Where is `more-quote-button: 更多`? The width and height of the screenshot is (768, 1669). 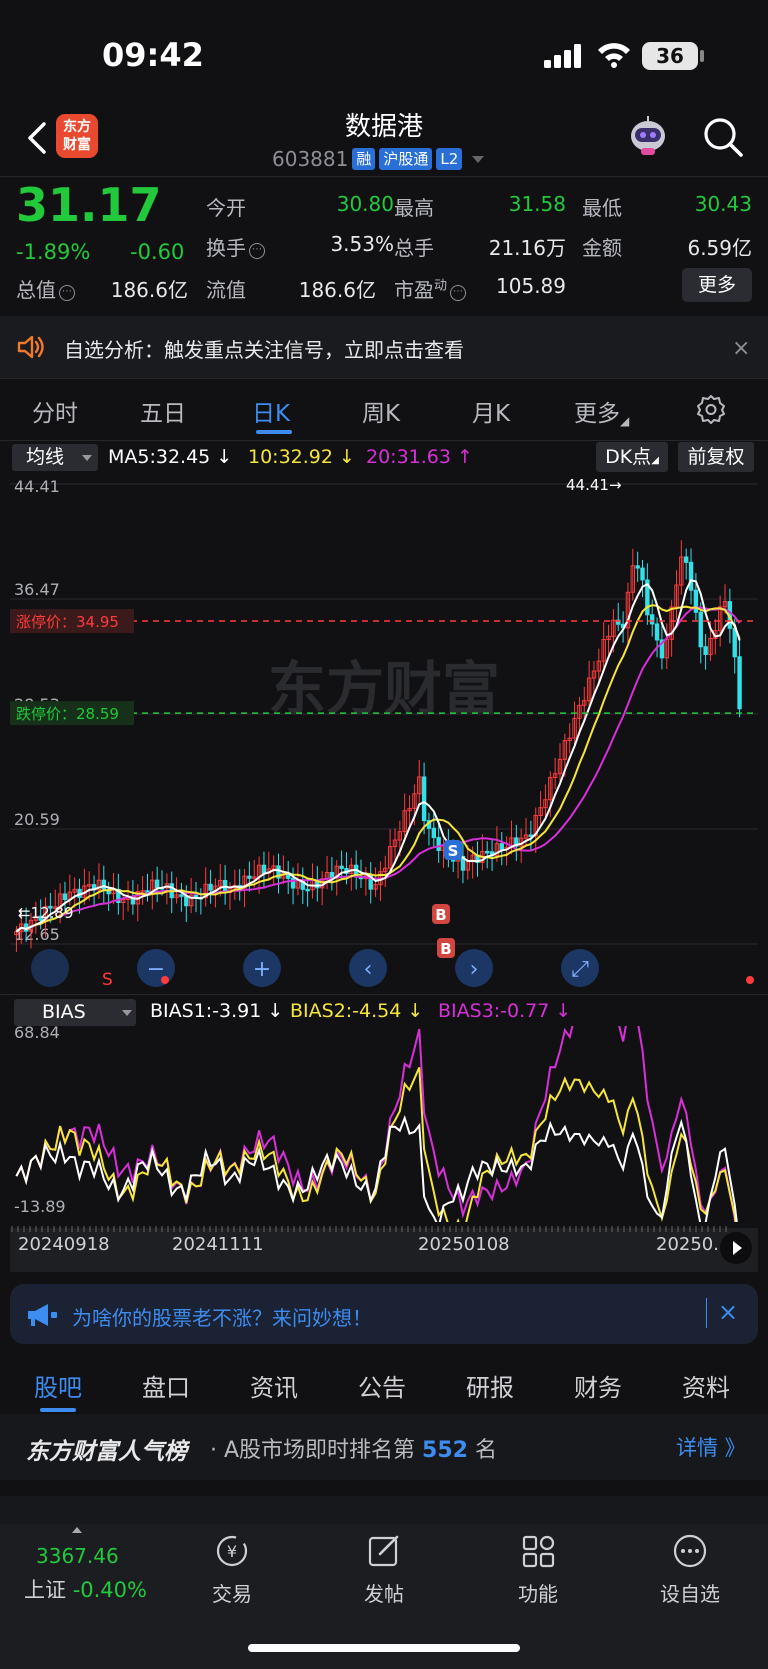 more-quote-button: 更多 is located at coordinates (717, 285).